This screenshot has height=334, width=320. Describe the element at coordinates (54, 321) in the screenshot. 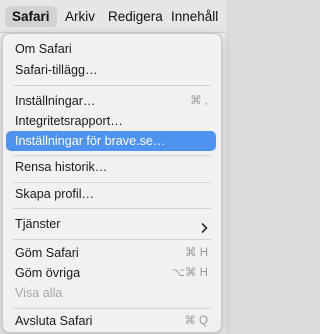

I see `menu-item-label: Avsluta Safari` at that location.